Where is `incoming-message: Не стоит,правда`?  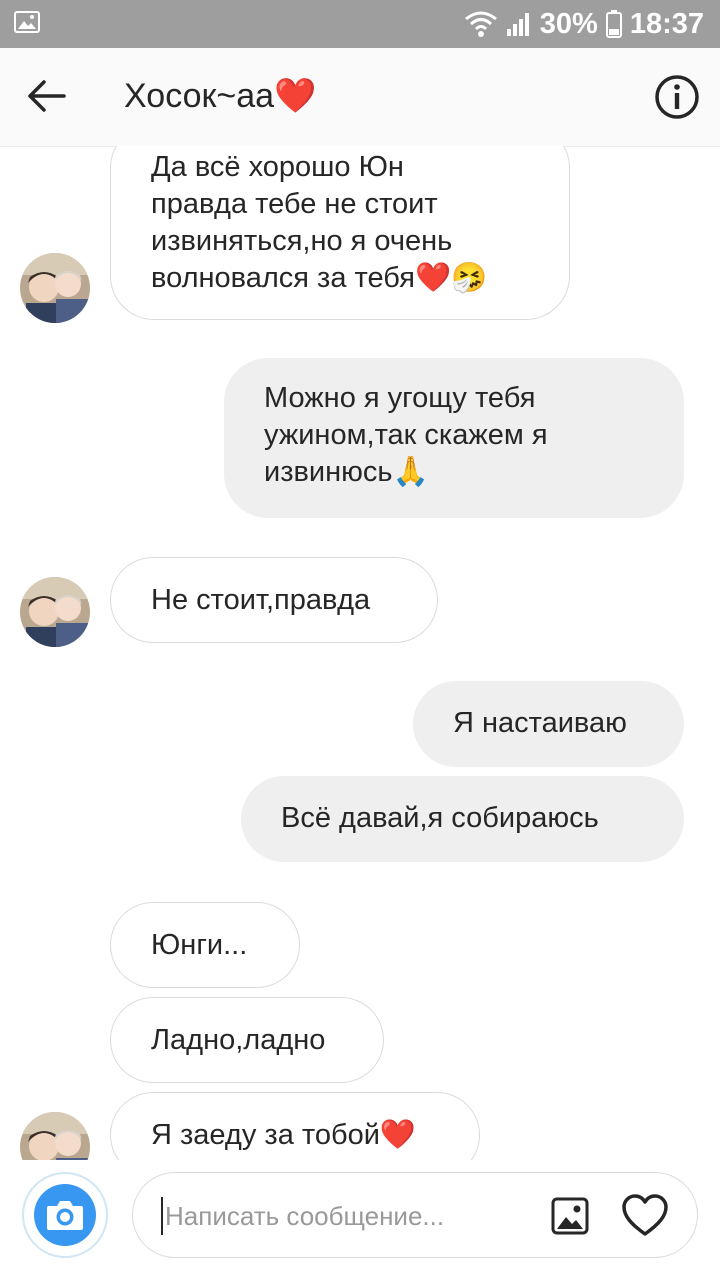
incoming-message: Не стоит,правда is located at coordinates (274, 600).